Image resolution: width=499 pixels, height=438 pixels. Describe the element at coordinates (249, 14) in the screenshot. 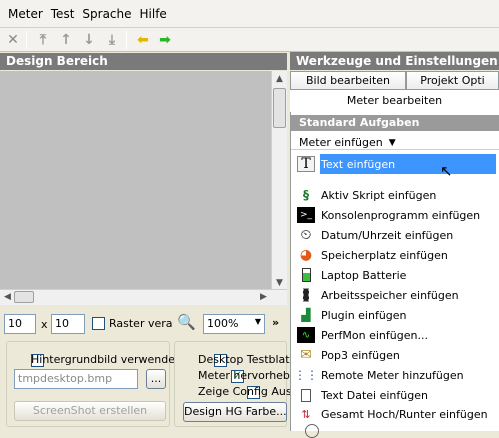

I see `menu-bar: Meter Test Sprache Hilfe` at that location.